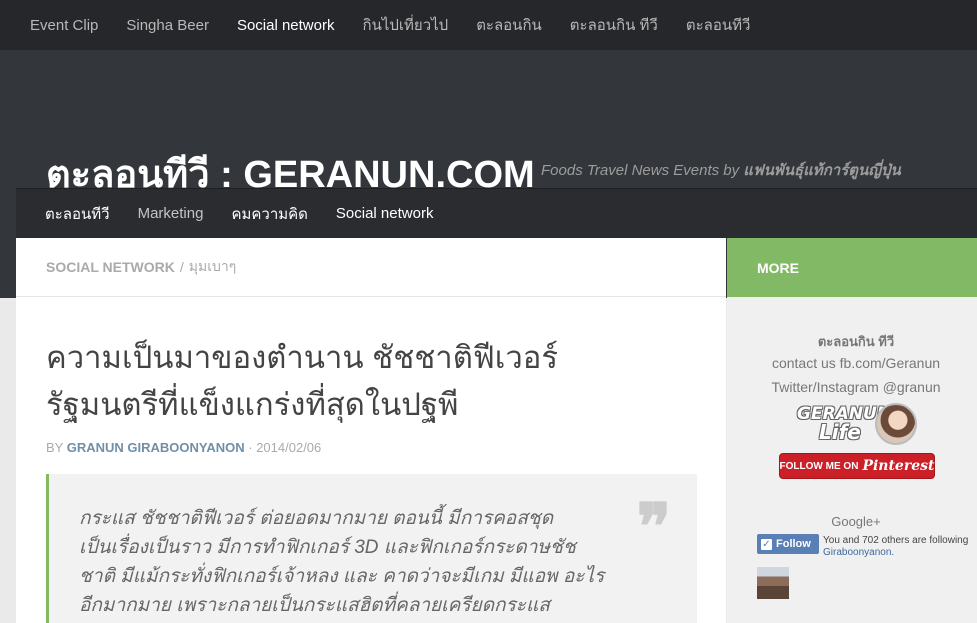 Image resolution: width=977 pixels, height=623 pixels. I want to click on top-nav-item-social-network: Social network, so click(286, 25).